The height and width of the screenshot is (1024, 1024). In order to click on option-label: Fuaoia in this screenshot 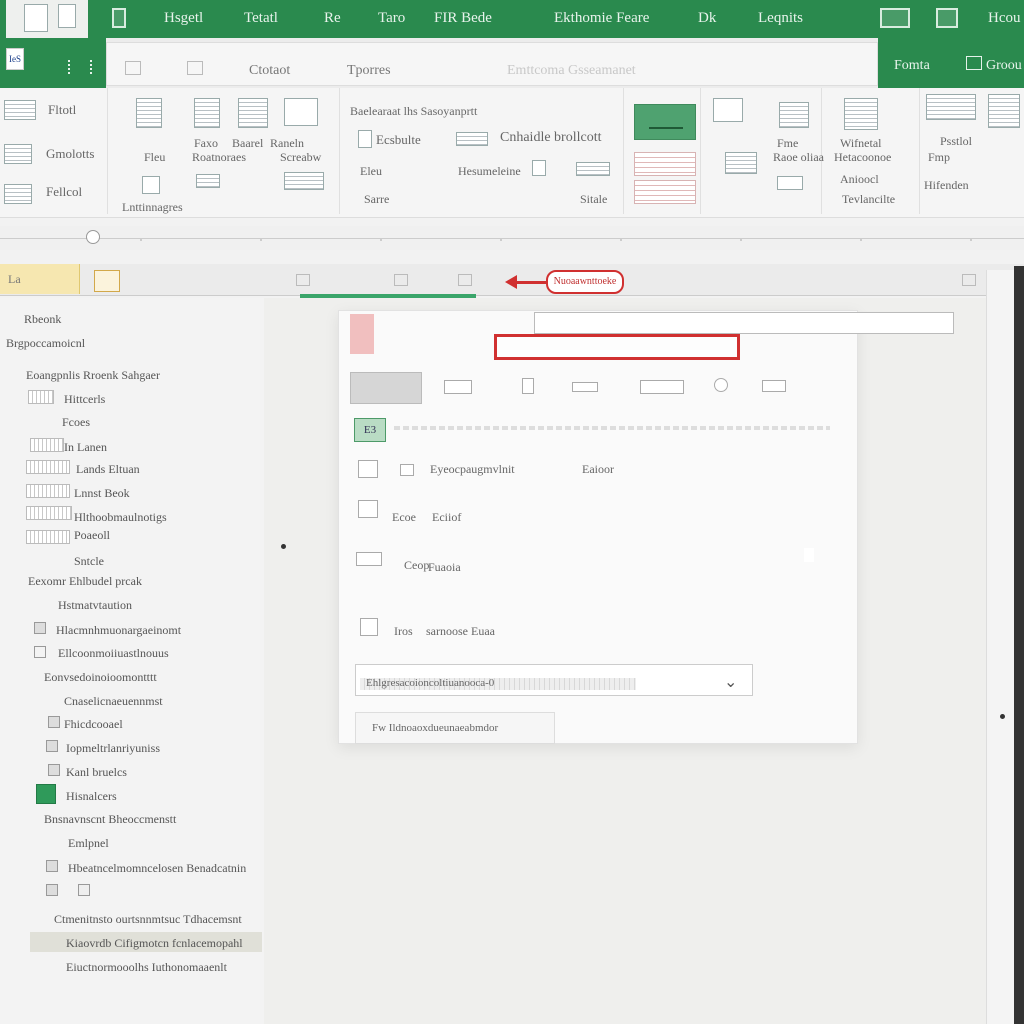, I will do `click(444, 567)`.